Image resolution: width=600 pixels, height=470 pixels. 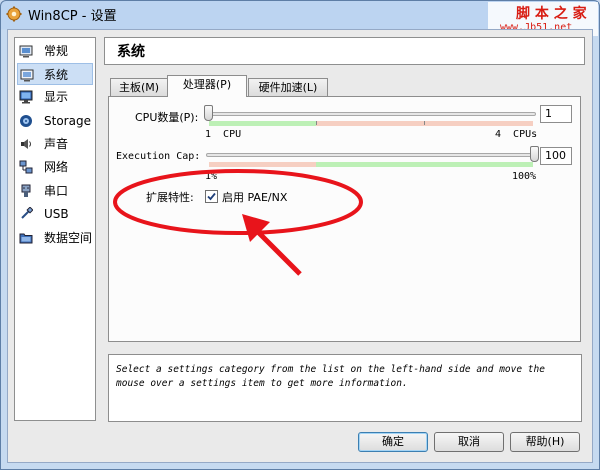 I want to click on sidebar-item-shared-folders: 数据空间, so click(x=55, y=238).